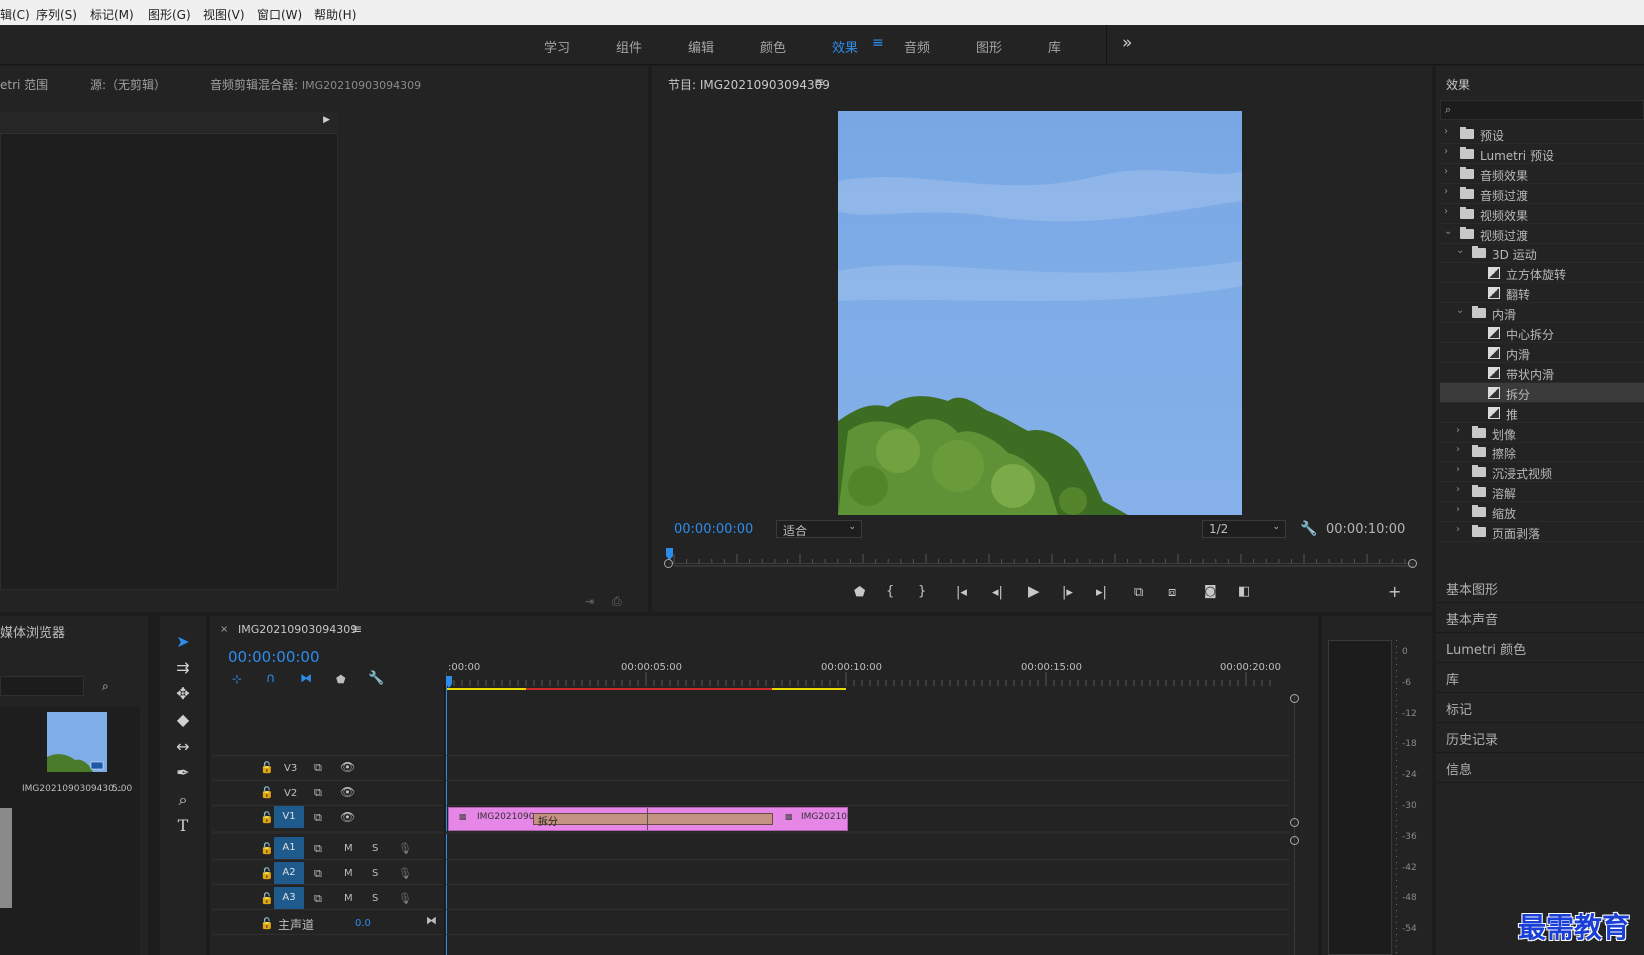 This screenshot has height=955, width=1644. What do you see at coordinates (1542, 512) in the screenshot?
I see `effects-tree-item: › 缩放` at bounding box center [1542, 512].